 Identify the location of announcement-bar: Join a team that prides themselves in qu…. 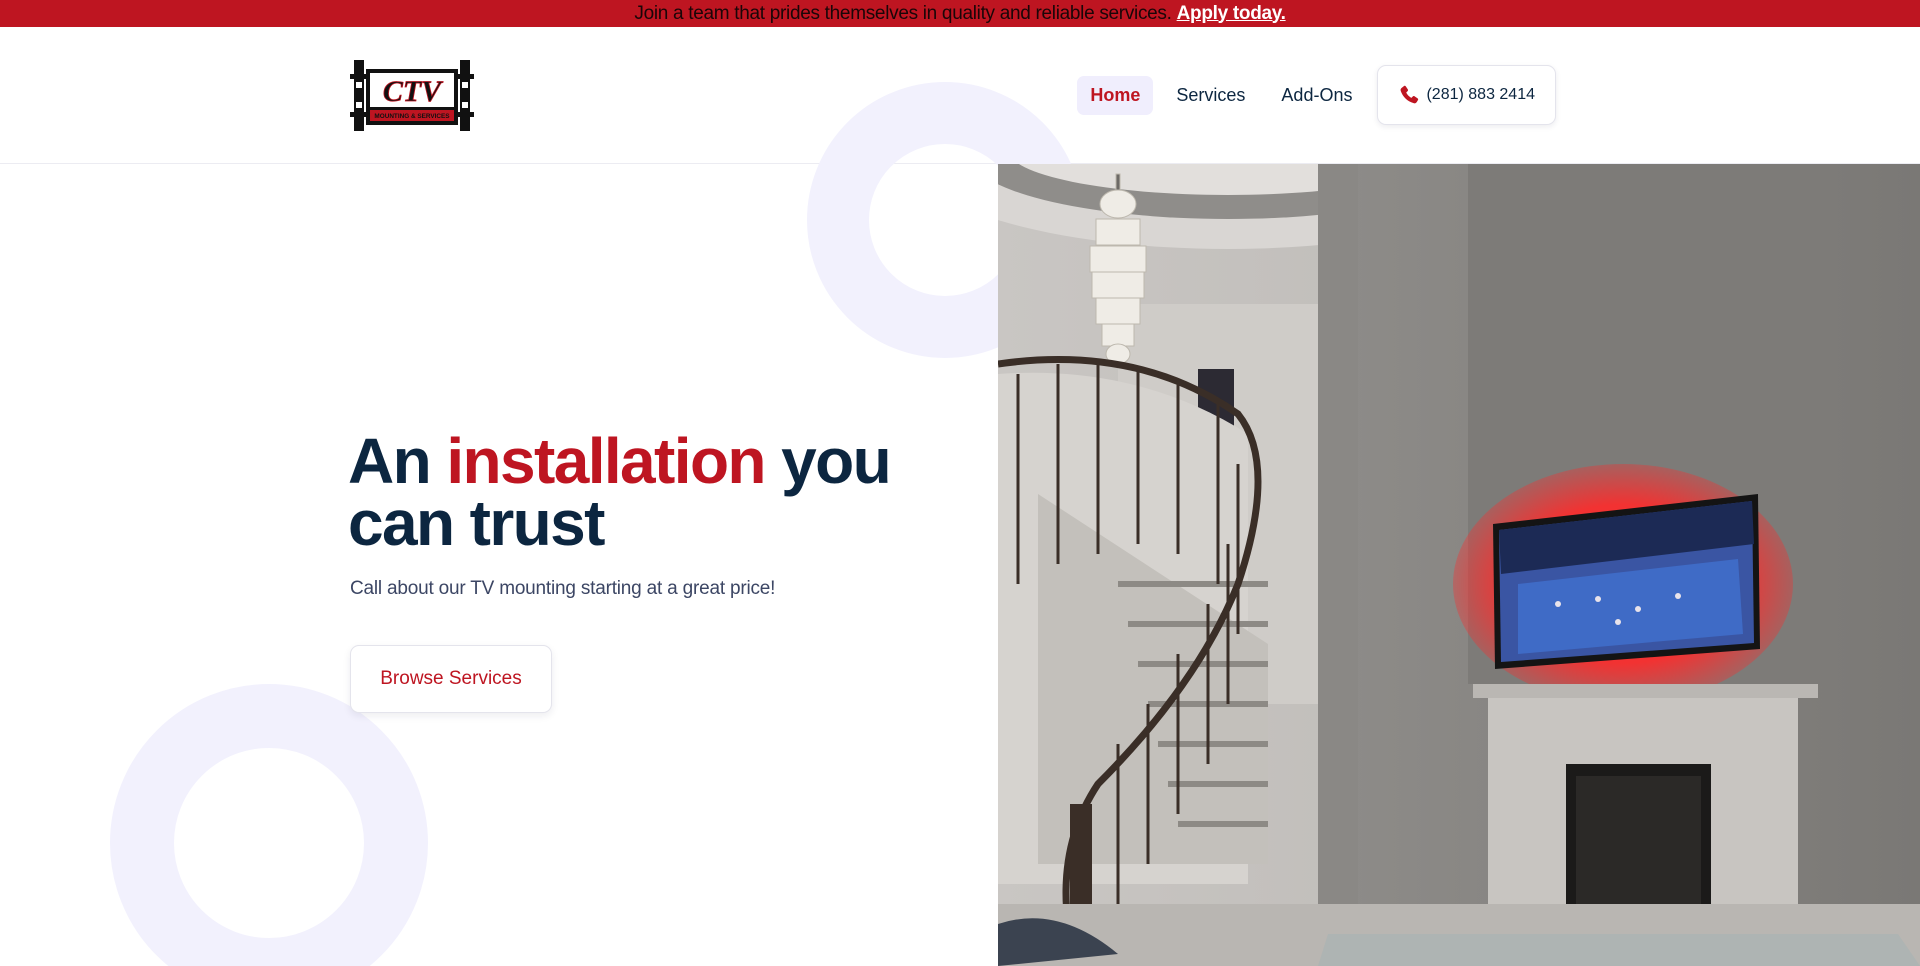
(960, 13).